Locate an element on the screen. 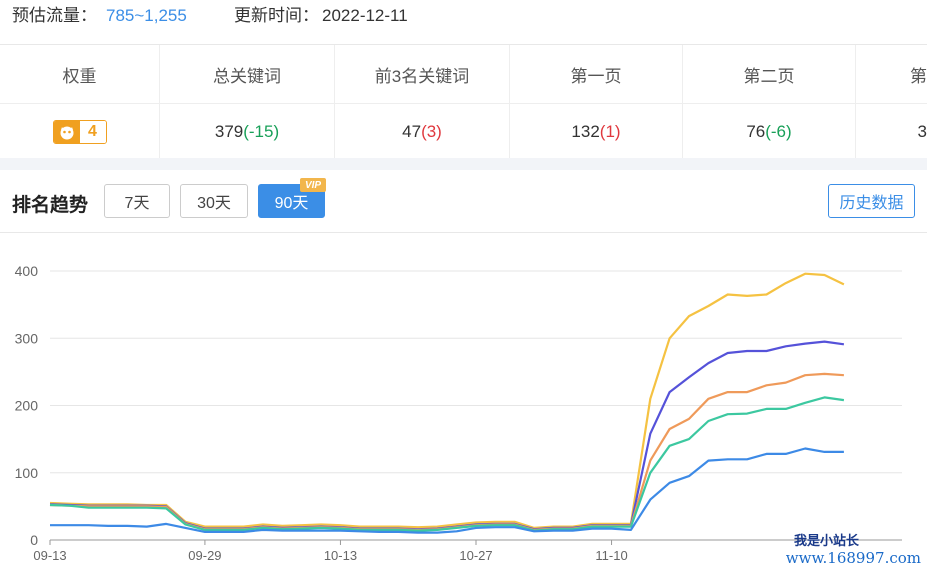 The width and height of the screenshot is (927, 578). page-one-value: 132 is located at coordinates (585, 131).